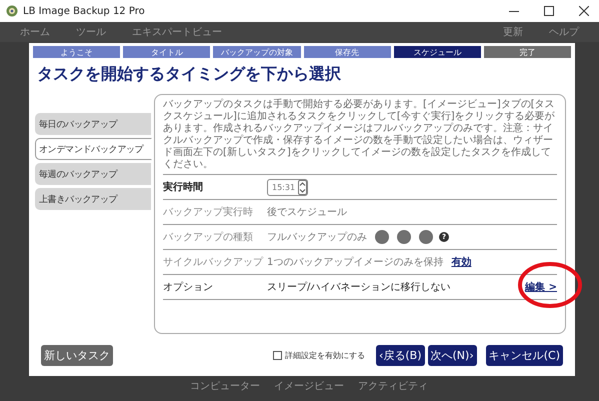  What do you see at coordinates (91, 32) in the screenshot?
I see `menu-tab: ツール` at bounding box center [91, 32].